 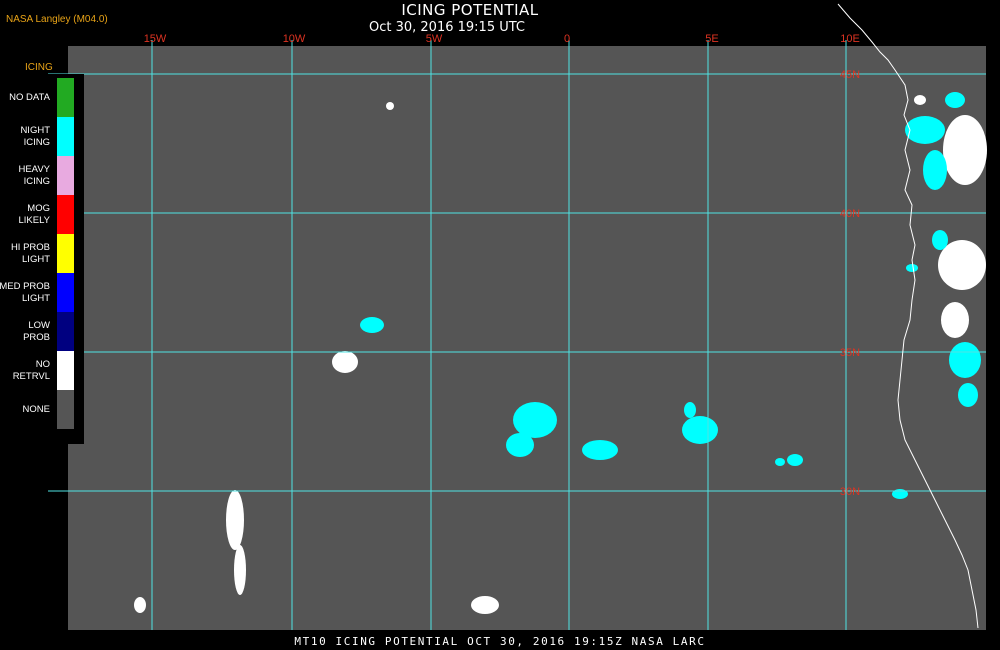 I want to click on legend-item-label: HEAVY ICING, so click(x=34, y=175).